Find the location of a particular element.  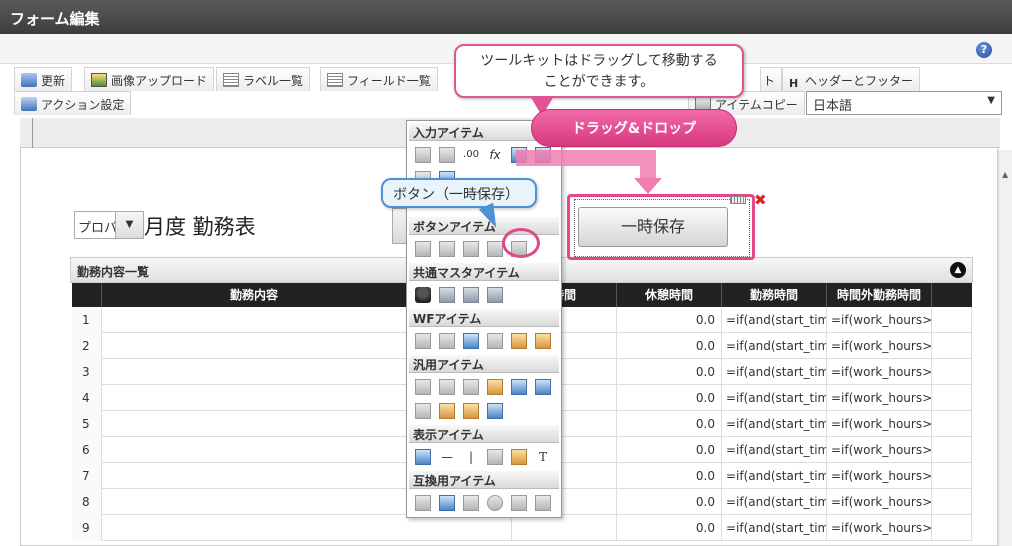

header-footer-button: H ヘッダーとフッター is located at coordinates (851, 79).